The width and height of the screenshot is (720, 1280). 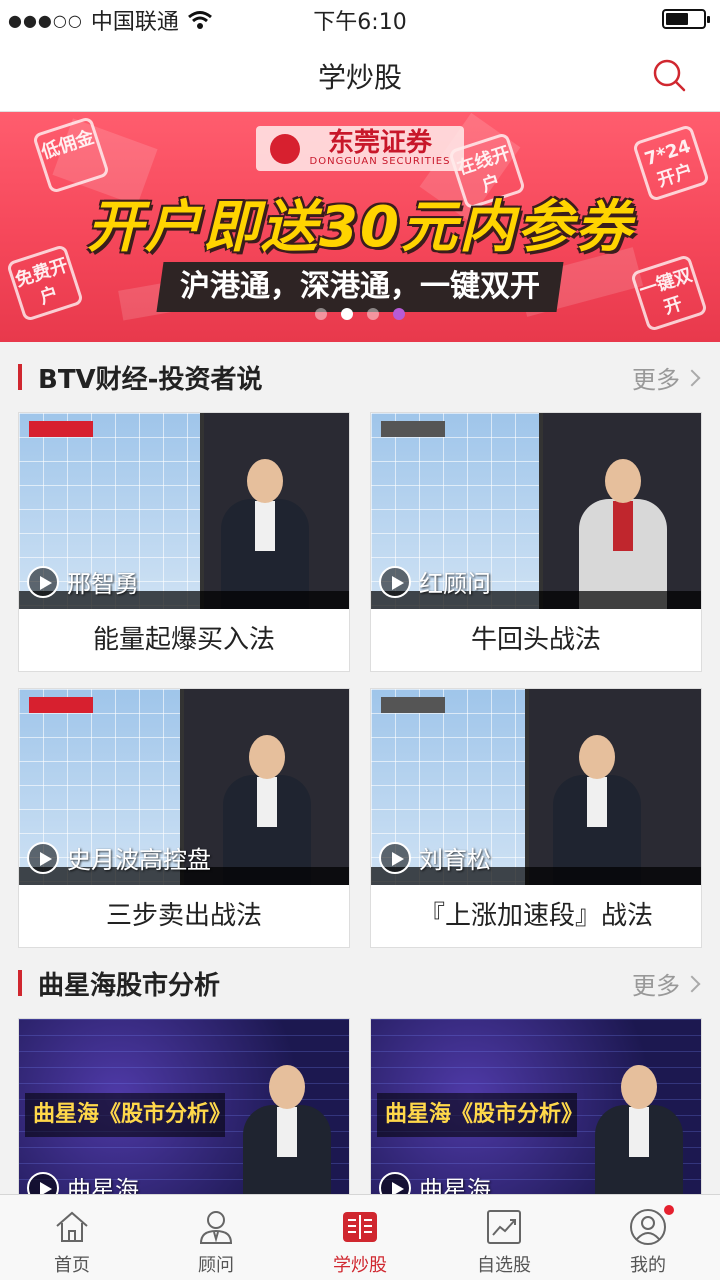 I want to click on page-title: 学炒股, so click(x=359, y=77).